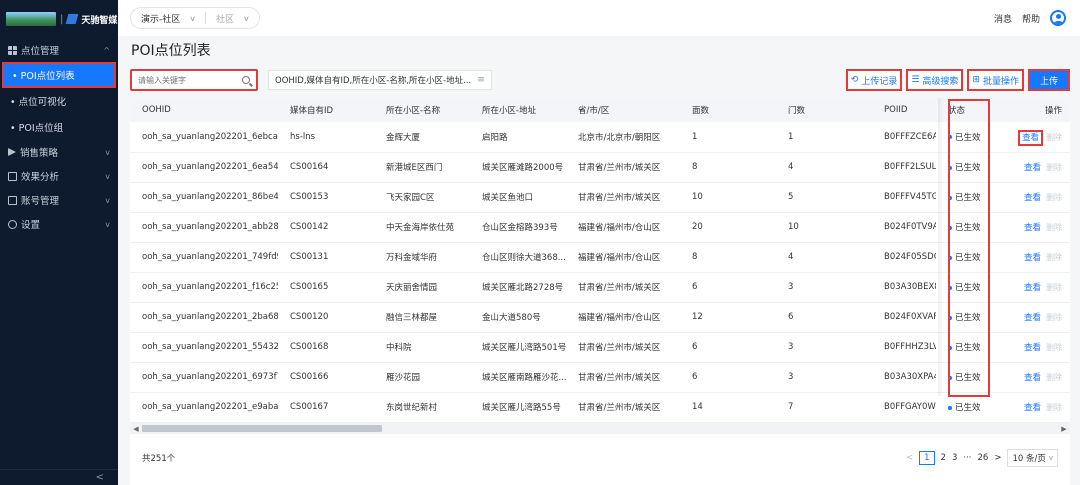  I want to click on table-cell: 城关区雁北路2728号, so click(523, 288).